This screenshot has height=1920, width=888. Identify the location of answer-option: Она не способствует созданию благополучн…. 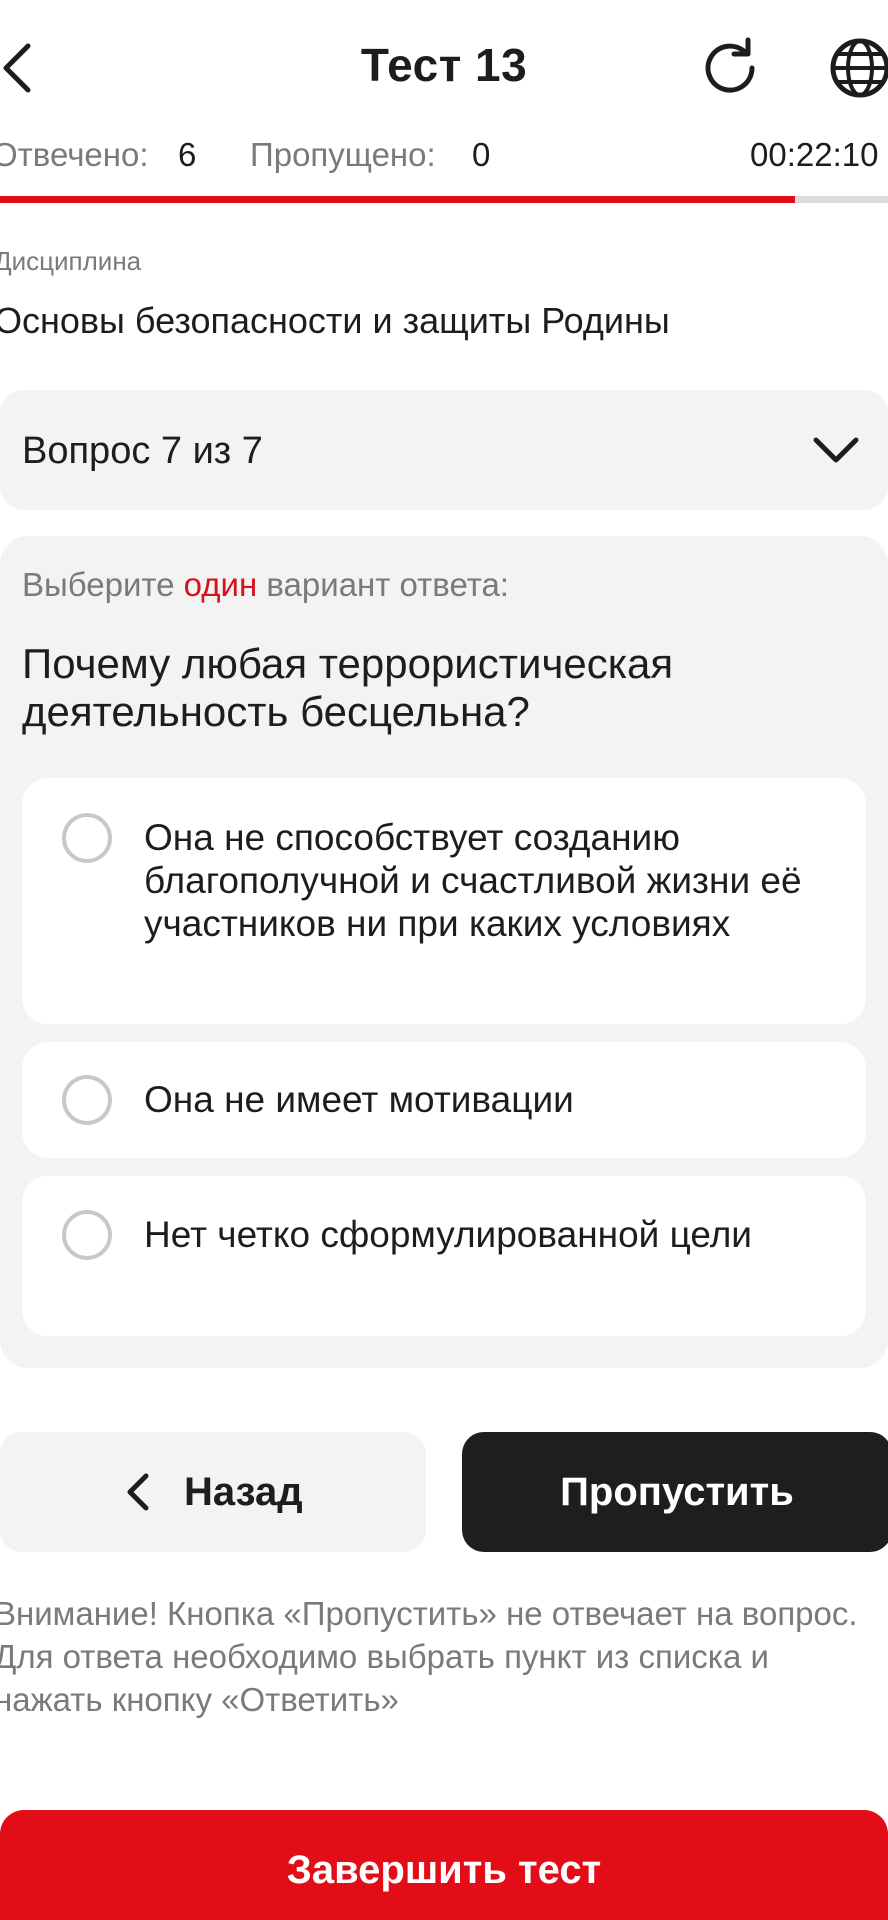
(444, 901).